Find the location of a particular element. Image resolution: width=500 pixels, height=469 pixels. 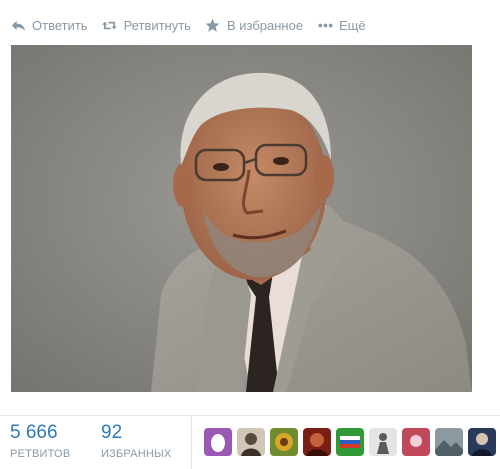

landscape-icon is located at coordinates (449, 442).